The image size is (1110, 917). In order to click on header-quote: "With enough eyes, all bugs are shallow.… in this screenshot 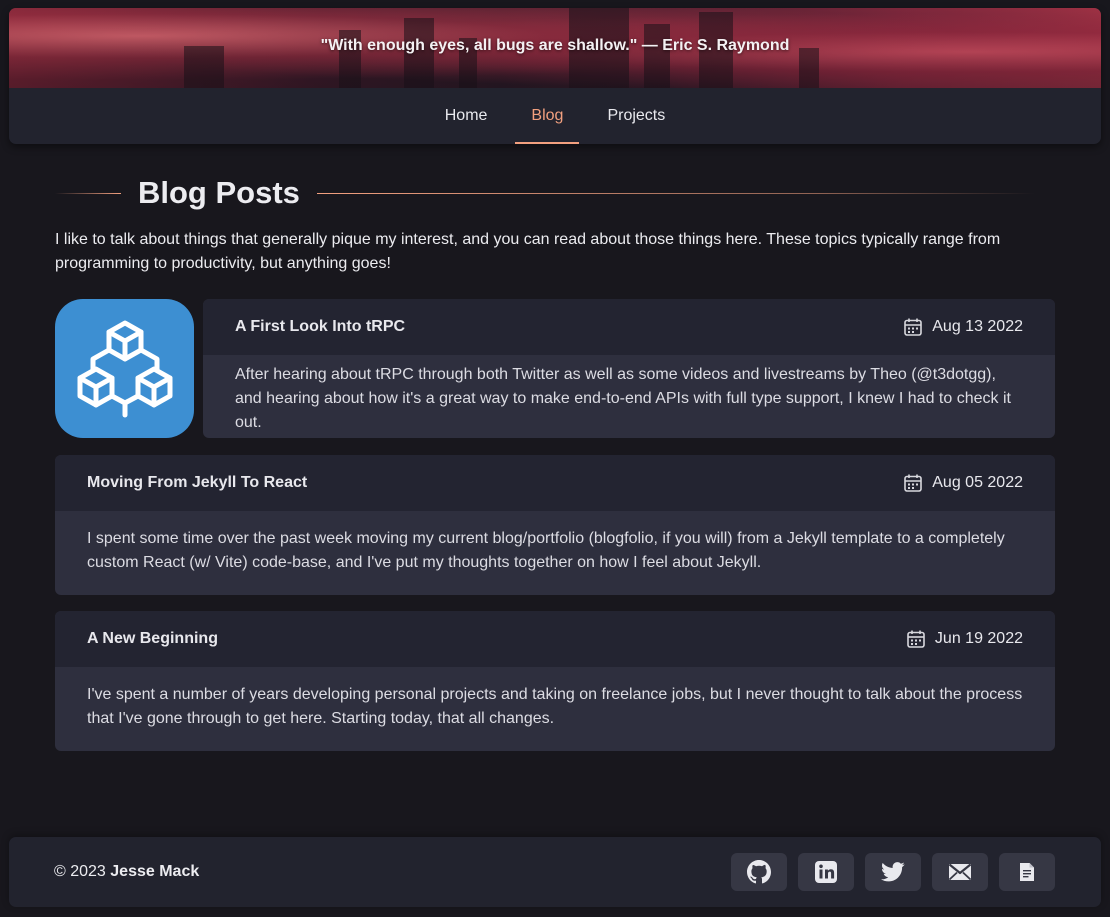, I will do `click(555, 45)`.